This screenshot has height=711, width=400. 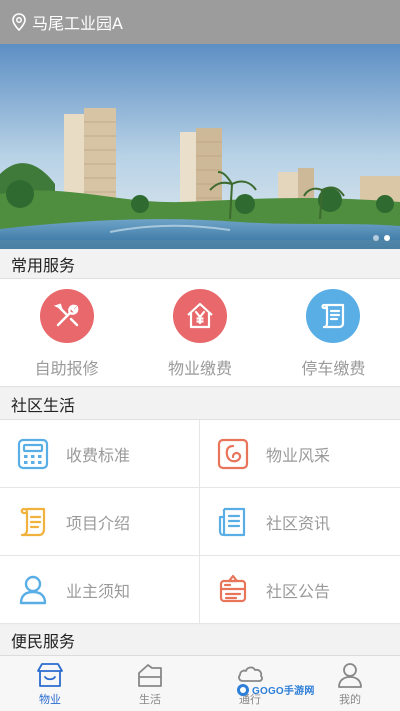 What do you see at coordinates (350, 699) in the screenshot?
I see `tab-label: 我的` at bounding box center [350, 699].